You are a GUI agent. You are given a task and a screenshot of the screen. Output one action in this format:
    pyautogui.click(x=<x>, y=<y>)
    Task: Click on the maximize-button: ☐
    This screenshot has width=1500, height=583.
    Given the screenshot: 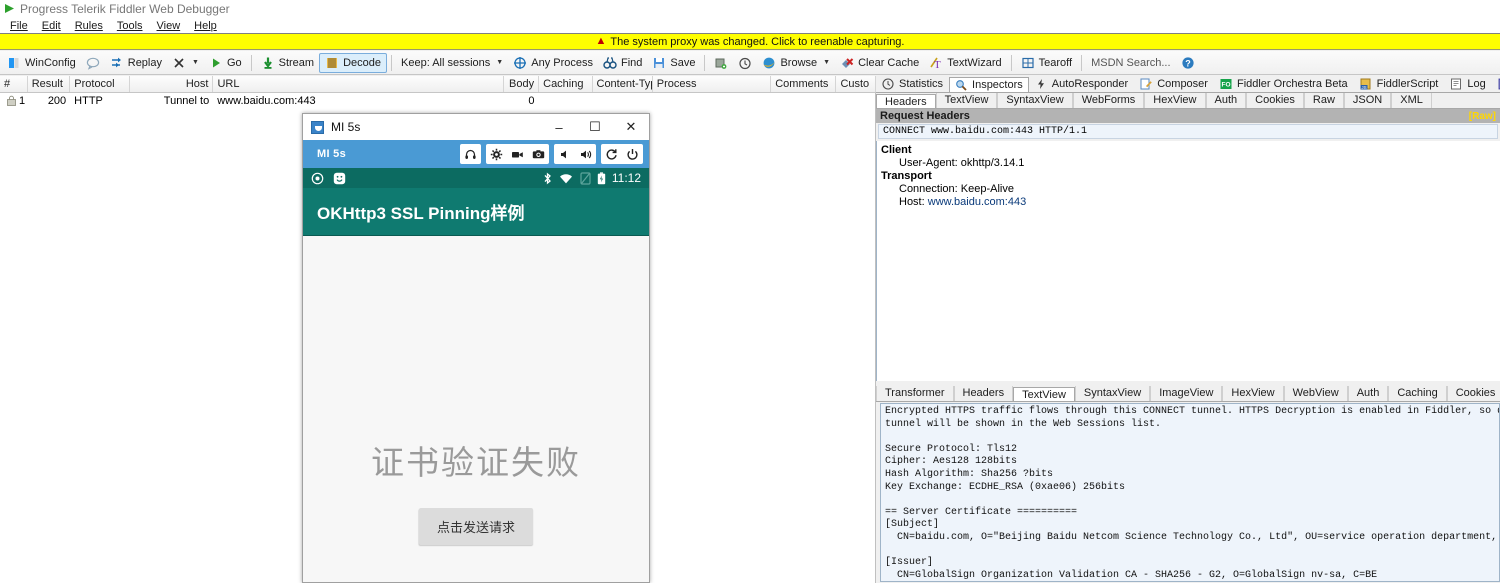 What is the action you would take?
    pyautogui.click(x=595, y=127)
    